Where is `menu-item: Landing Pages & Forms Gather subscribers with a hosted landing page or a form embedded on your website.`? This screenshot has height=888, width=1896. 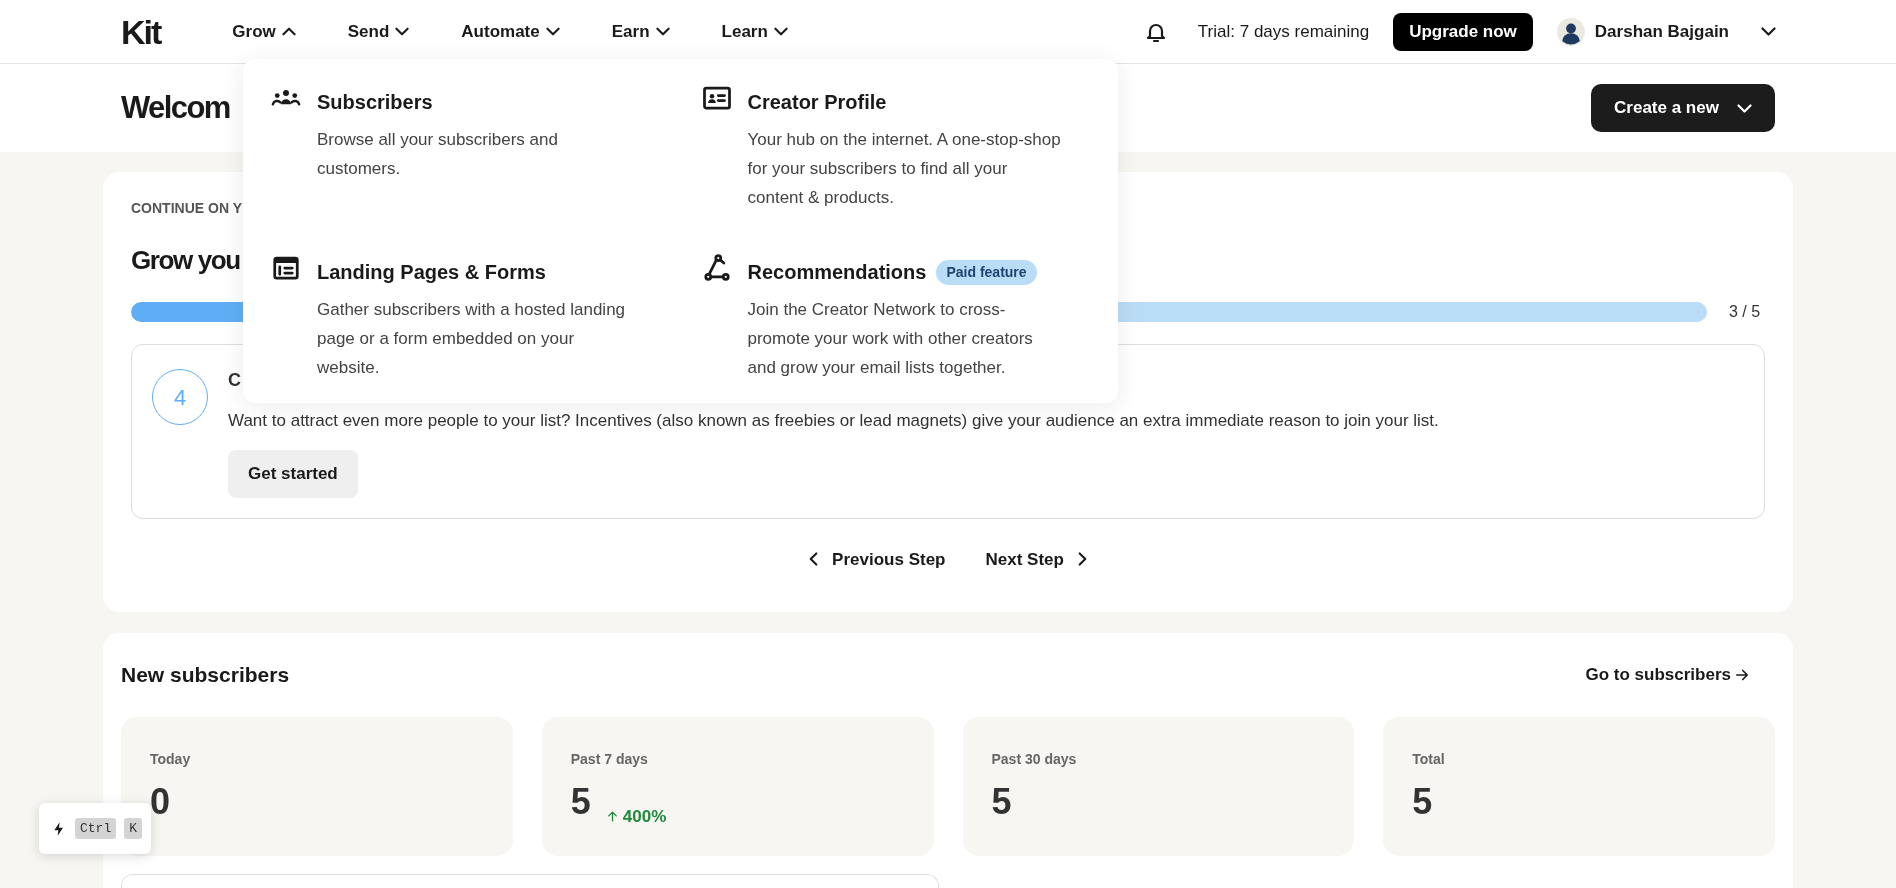
menu-item: Landing Pages & Forms Gather subscribers with a hosted landing page or a form embedded on your website. is located at coordinates (466, 330).